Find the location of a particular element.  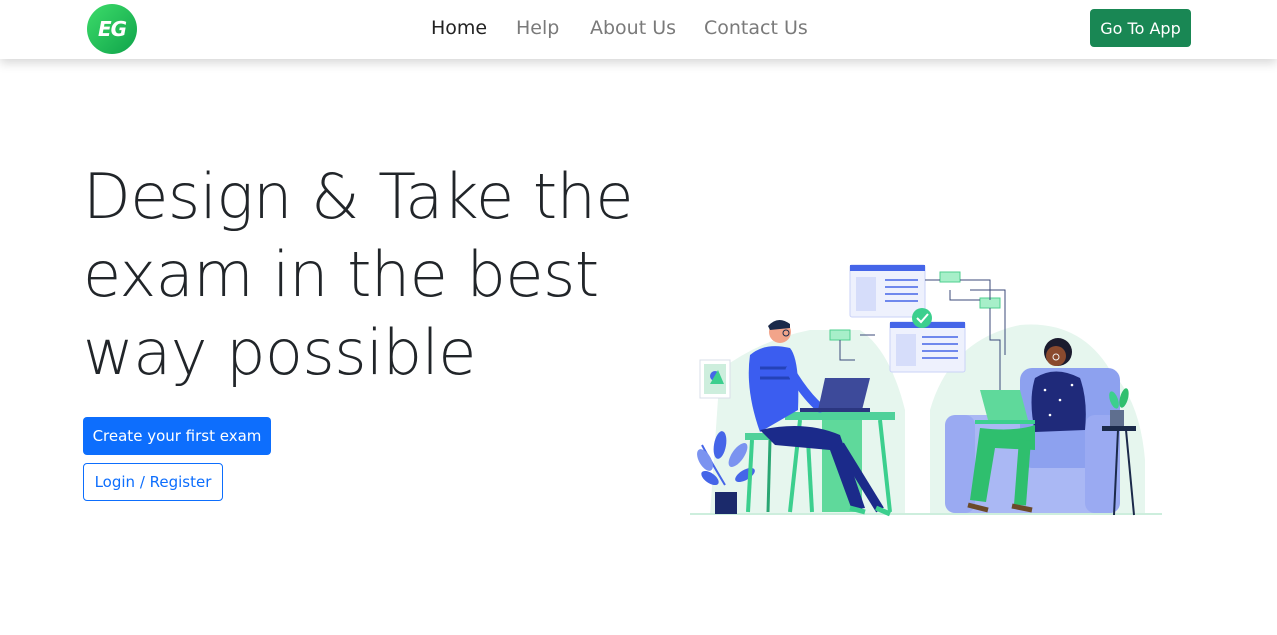

create-first-exam-button: Create your first exam is located at coordinates (177, 436).